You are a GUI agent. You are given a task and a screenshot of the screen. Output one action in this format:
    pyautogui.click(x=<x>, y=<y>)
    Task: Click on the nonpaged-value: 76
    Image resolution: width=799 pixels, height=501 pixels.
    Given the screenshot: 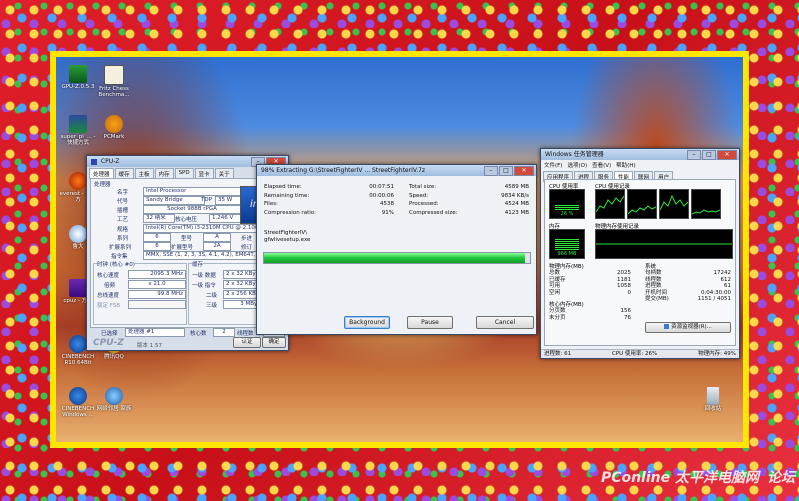 What is the action you would take?
    pyautogui.click(x=627, y=317)
    